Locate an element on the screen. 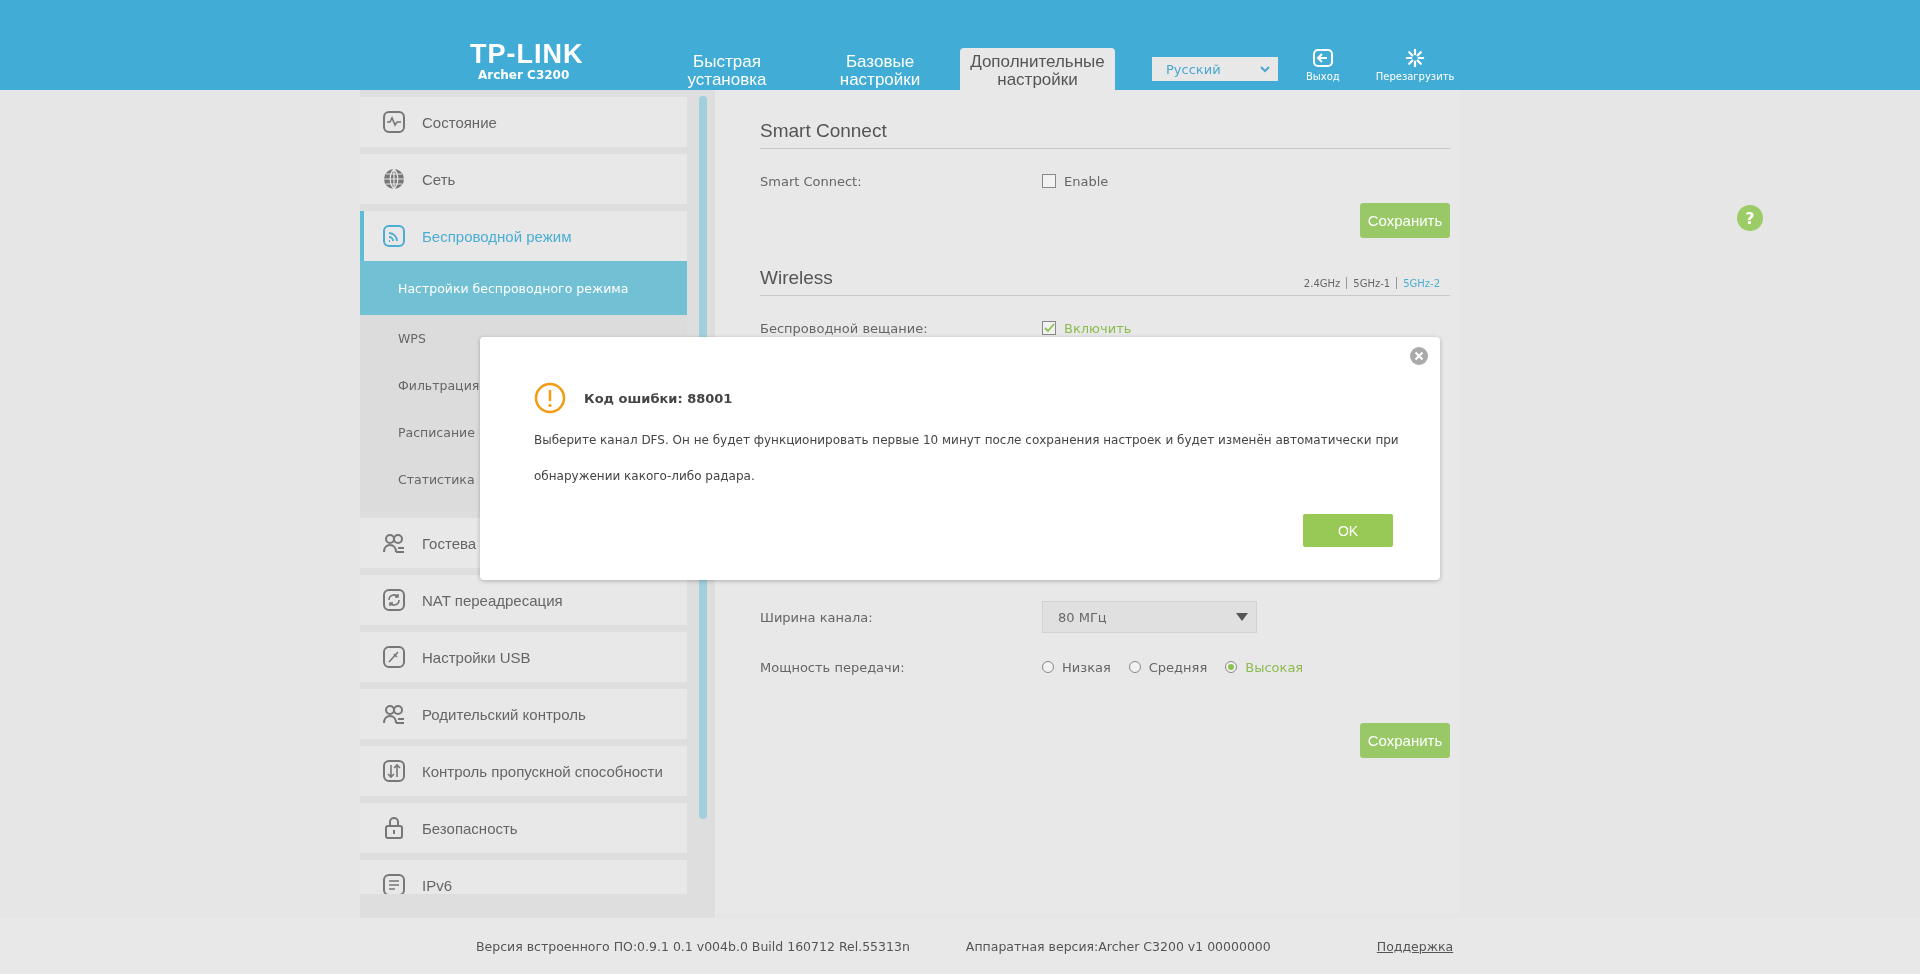  sidebar-item: Настройки USB is located at coordinates (523, 657).